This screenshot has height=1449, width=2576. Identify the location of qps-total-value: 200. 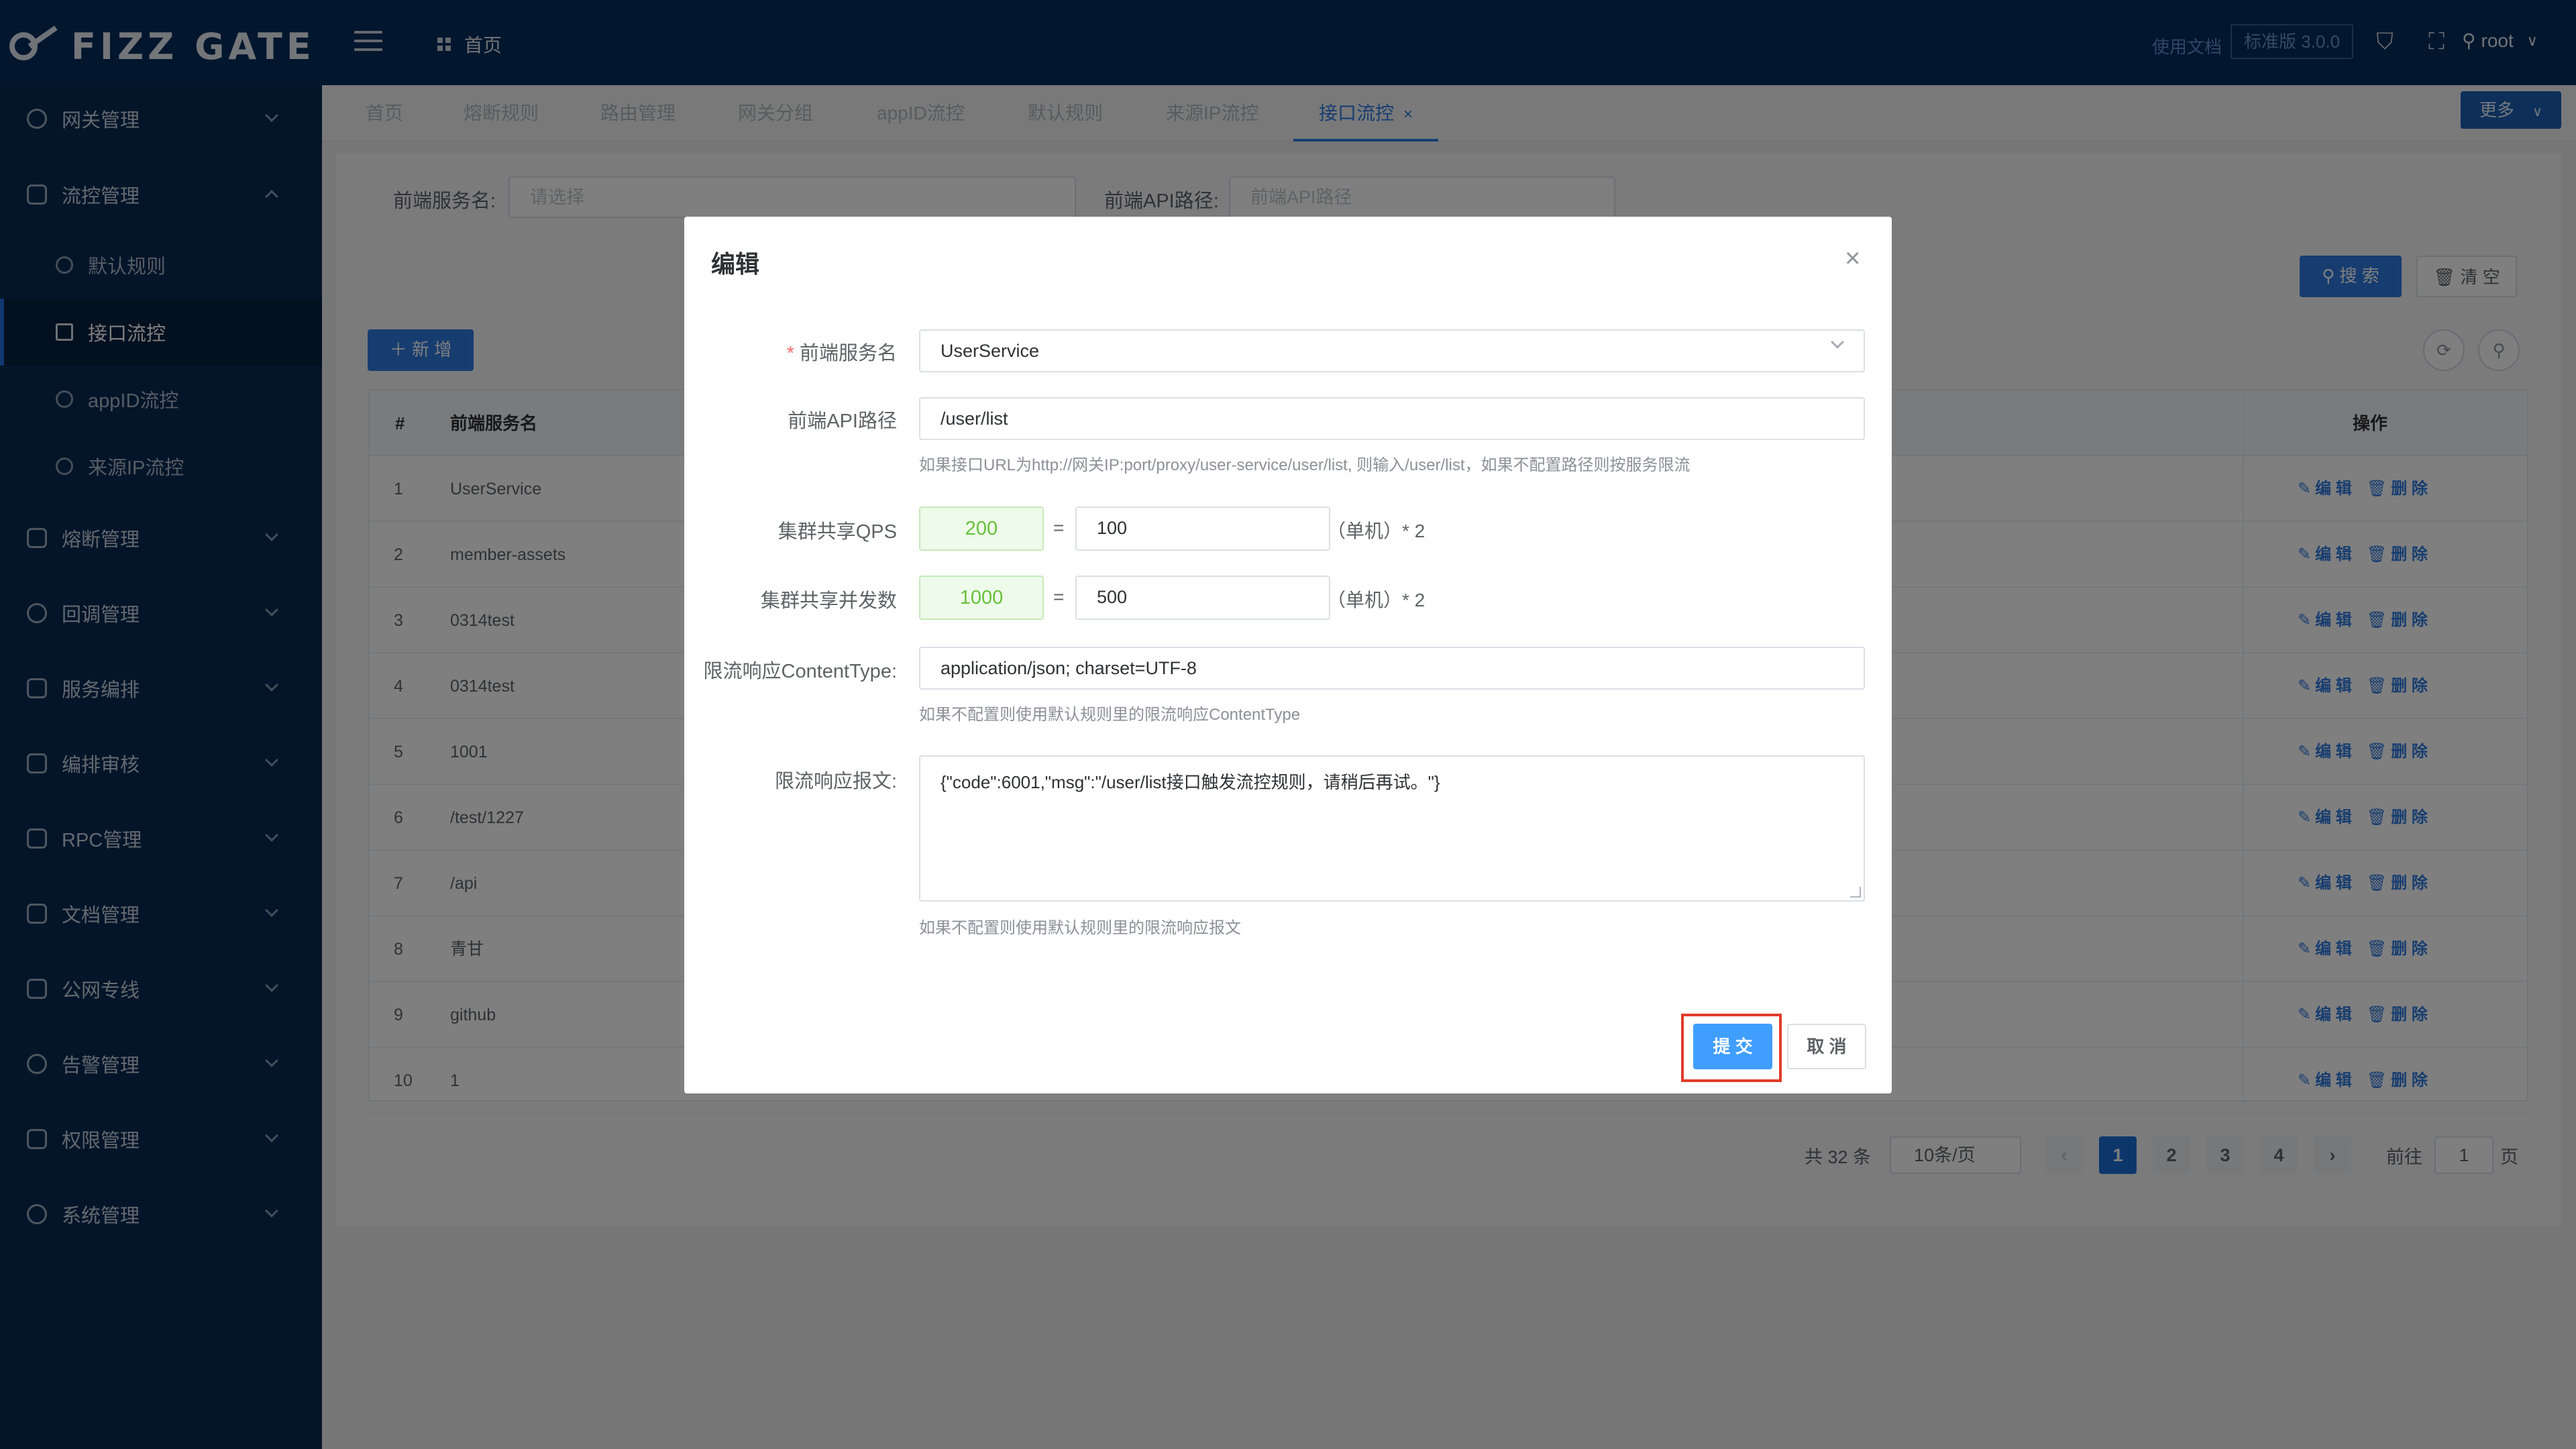
(981, 528).